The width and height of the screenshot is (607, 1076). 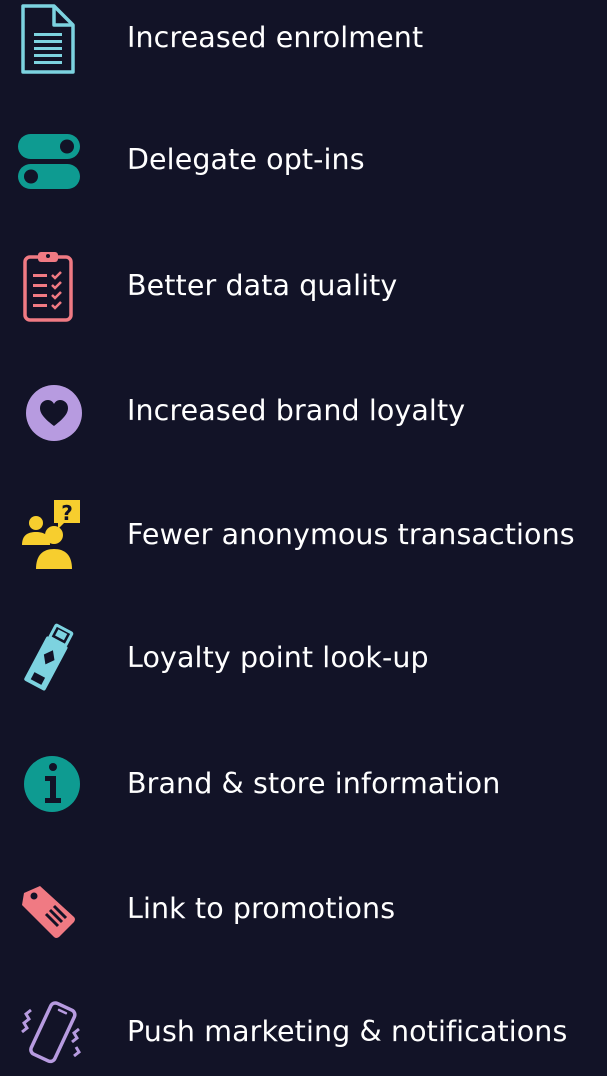 I want to click on benefit-label: Fewer anonymous transactions, so click(x=351, y=534).